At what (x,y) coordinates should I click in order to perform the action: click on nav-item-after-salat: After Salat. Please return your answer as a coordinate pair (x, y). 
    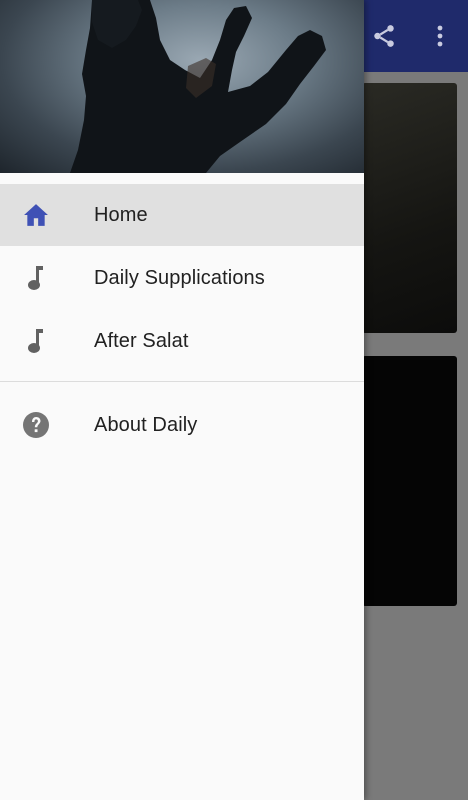
    Looking at the image, I should click on (182, 341).